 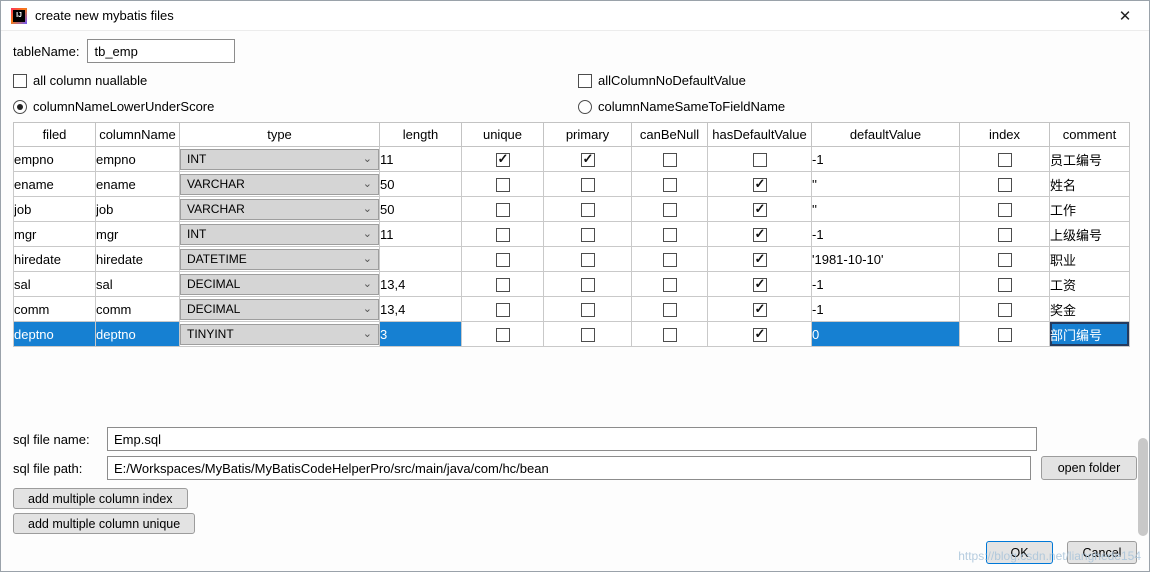 I want to click on sql-file-name-input, so click(x=572, y=439).